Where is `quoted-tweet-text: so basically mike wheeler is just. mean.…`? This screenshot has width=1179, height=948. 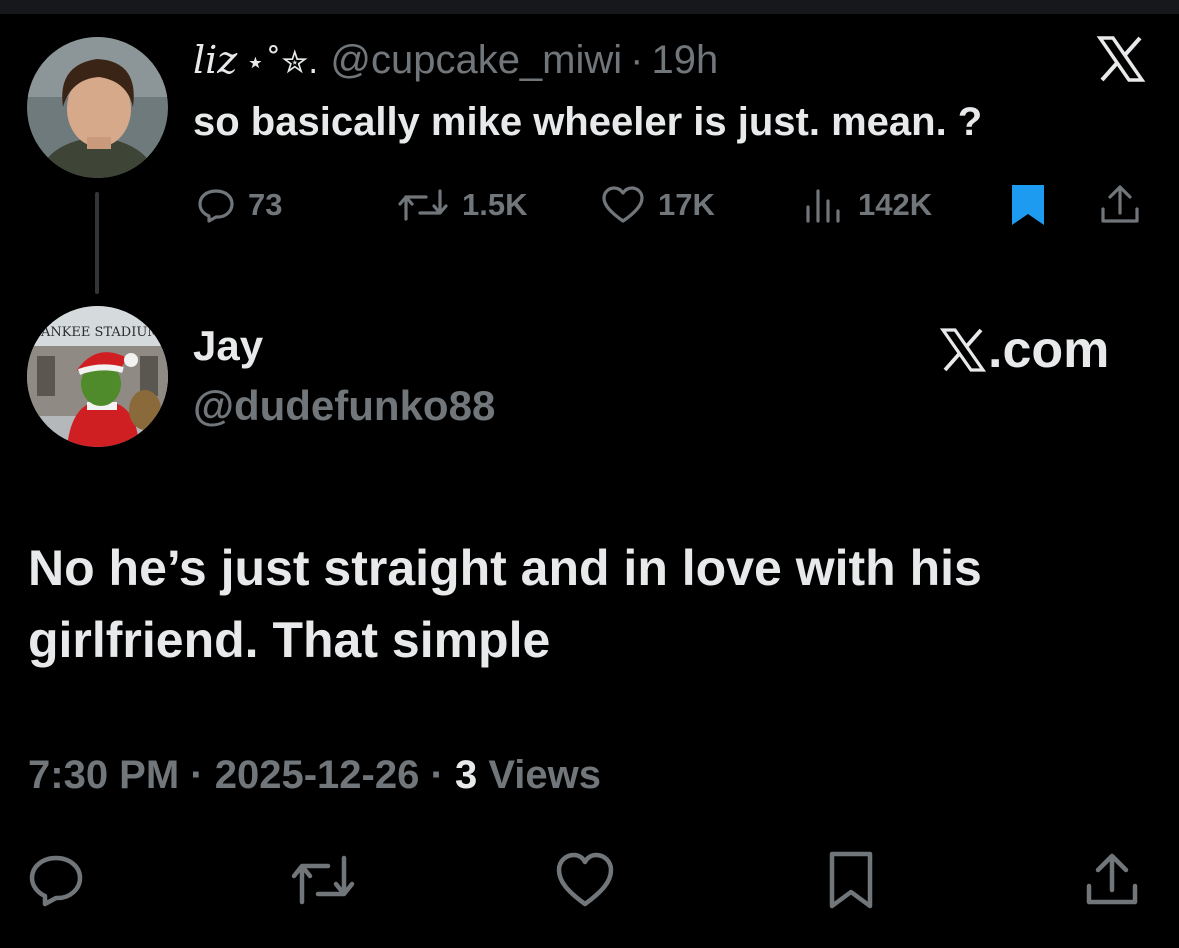 quoted-tweet-text: so basically mike wheeler is just. mean.… is located at coordinates (588, 122).